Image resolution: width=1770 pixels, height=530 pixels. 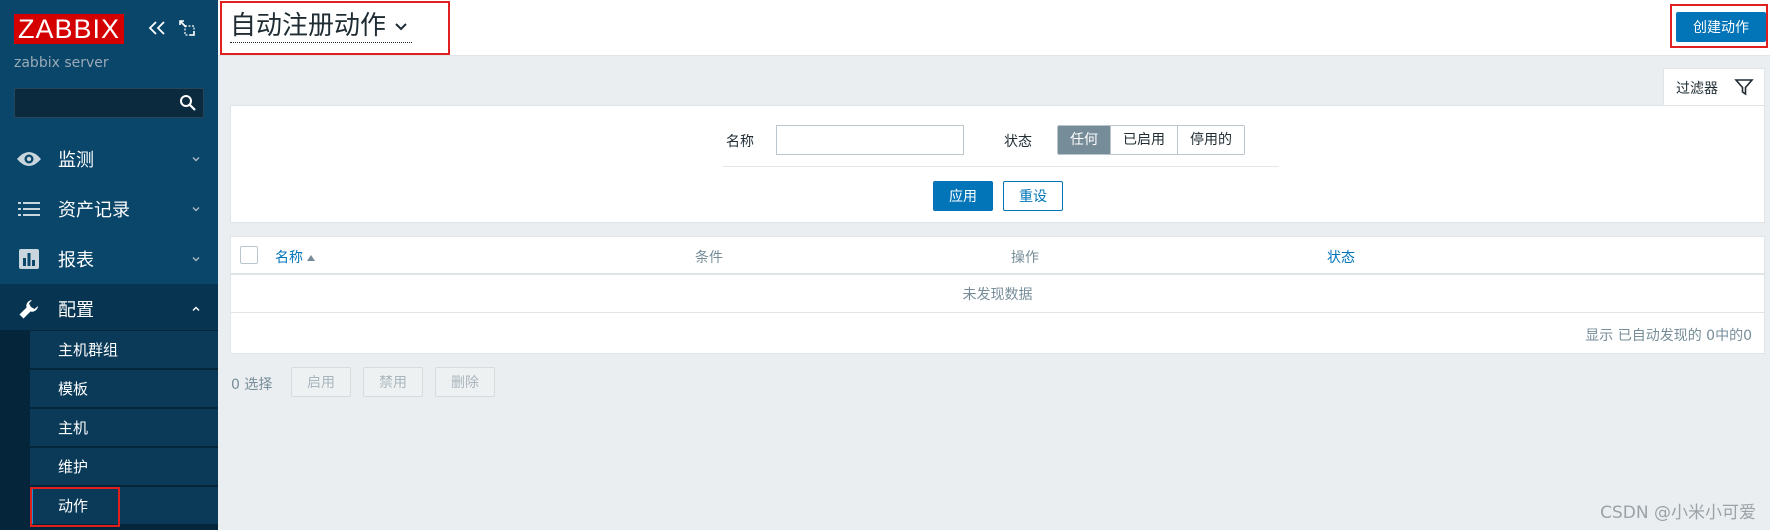 What do you see at coordinates (1018, 142) in the screenshot?
I see `filter-status-label: 状态` at bounding box center [1018, 142].